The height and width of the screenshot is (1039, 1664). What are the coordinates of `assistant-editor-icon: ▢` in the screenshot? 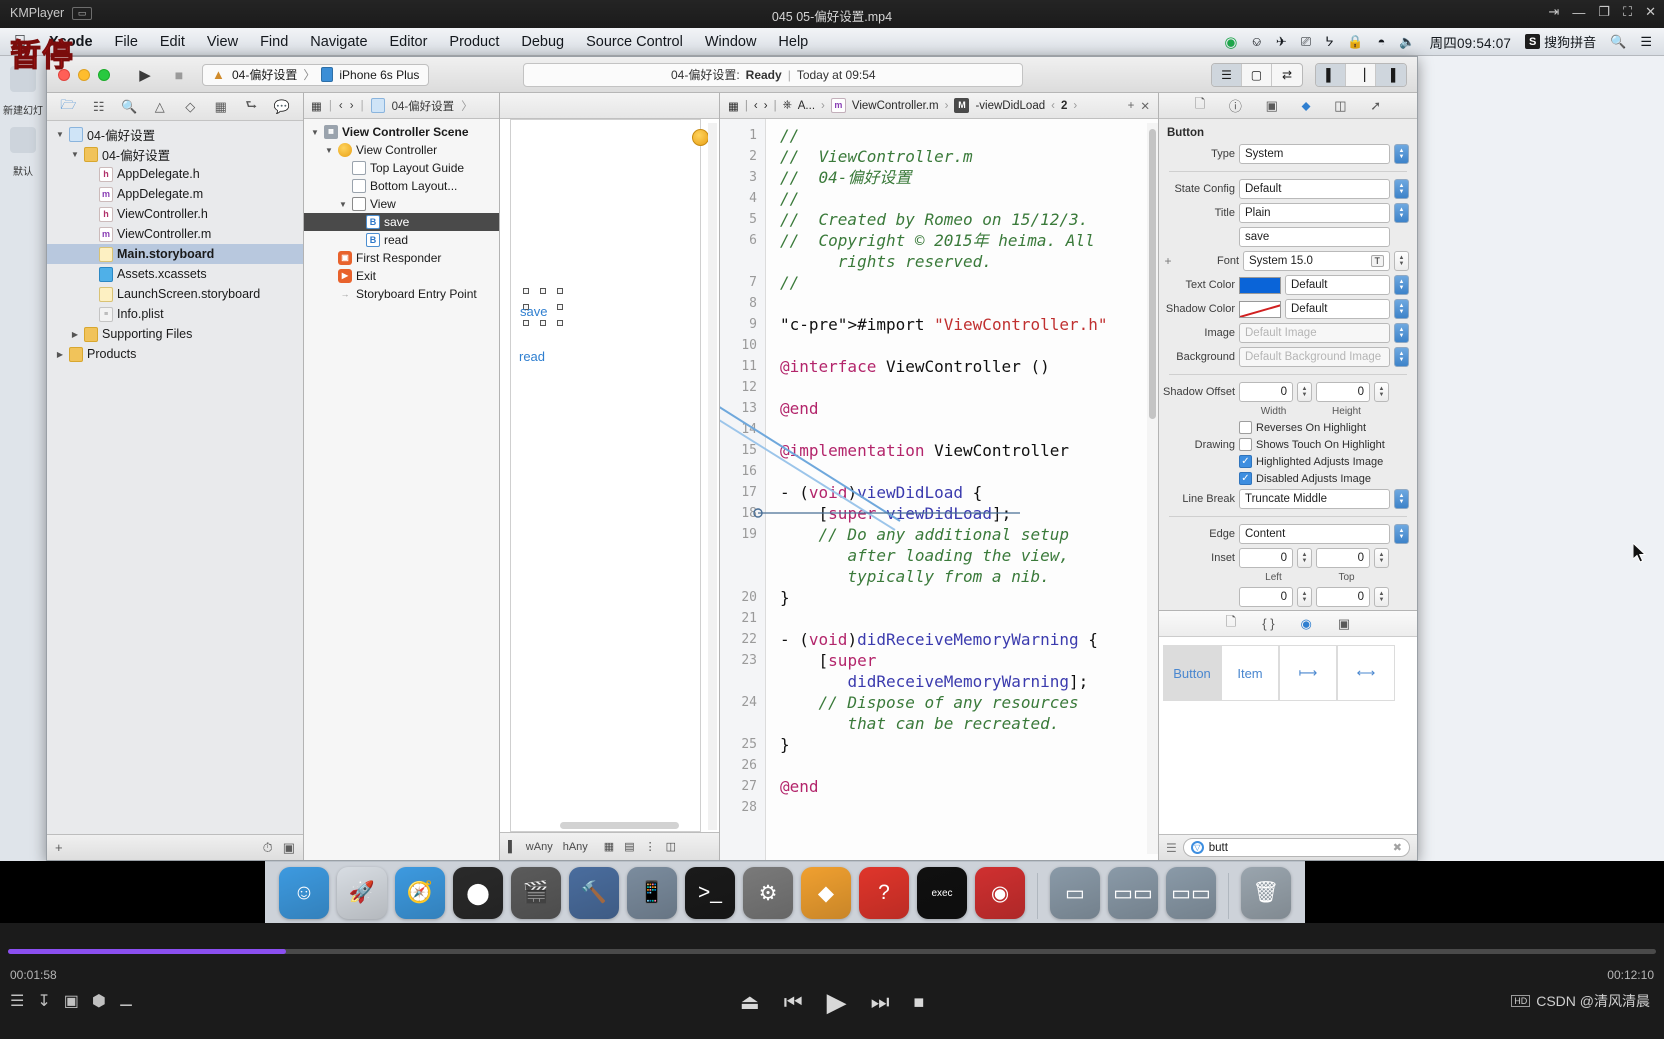 It's located at (1257, 74).